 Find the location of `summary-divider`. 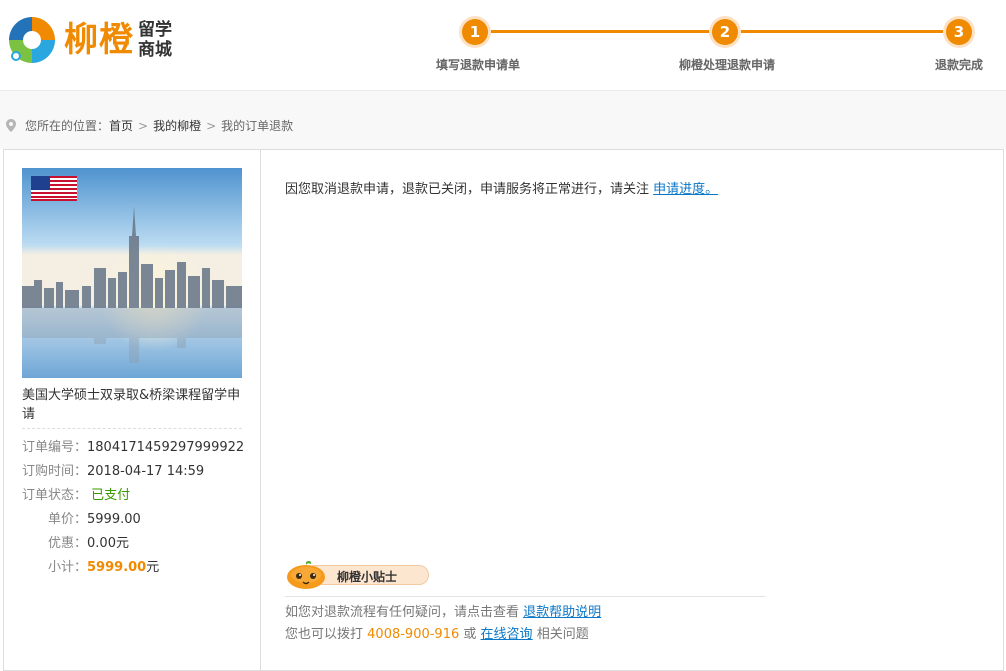

summary-divider is located at coordinates (132, 428).